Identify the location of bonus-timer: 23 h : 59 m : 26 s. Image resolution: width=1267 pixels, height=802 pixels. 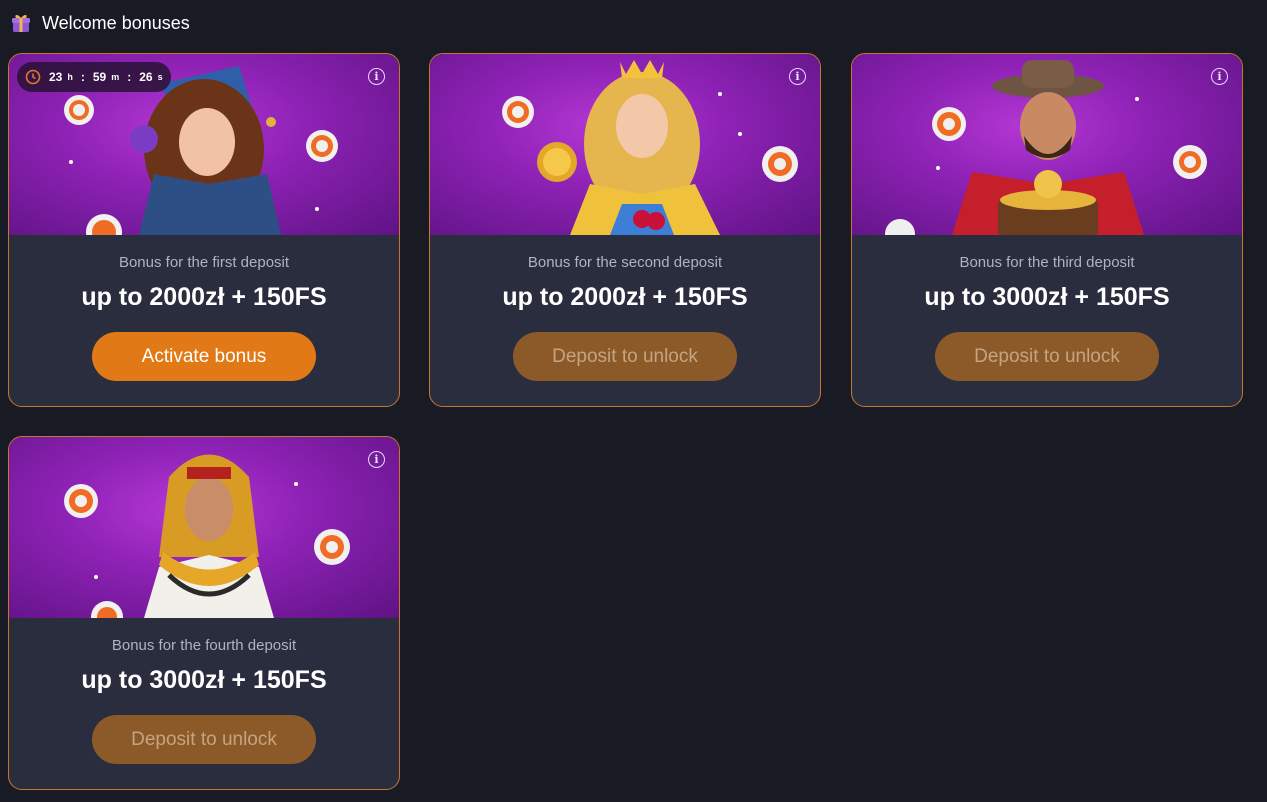
(94, 77).